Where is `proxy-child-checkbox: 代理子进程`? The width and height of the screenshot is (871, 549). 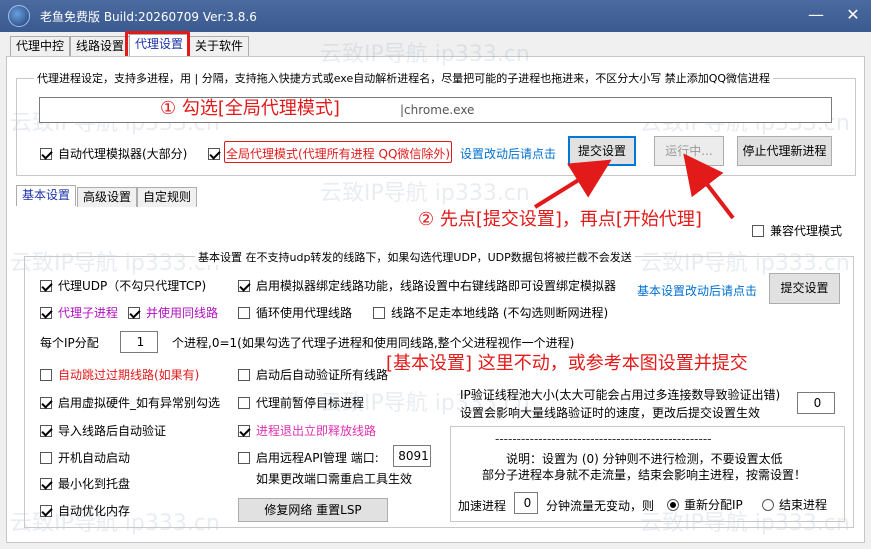
proxy-child-checkbox: 代理子进程 is located at coordinates (79, 312).